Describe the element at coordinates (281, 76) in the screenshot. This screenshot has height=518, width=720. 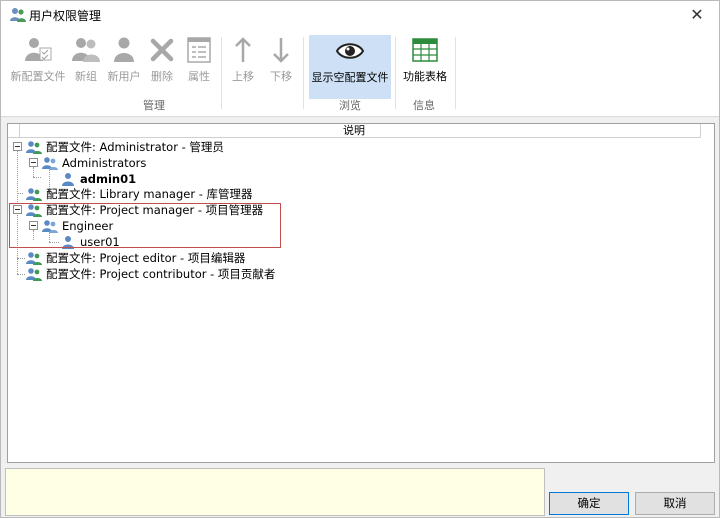
I see `move-down-label: 下移` at that location.